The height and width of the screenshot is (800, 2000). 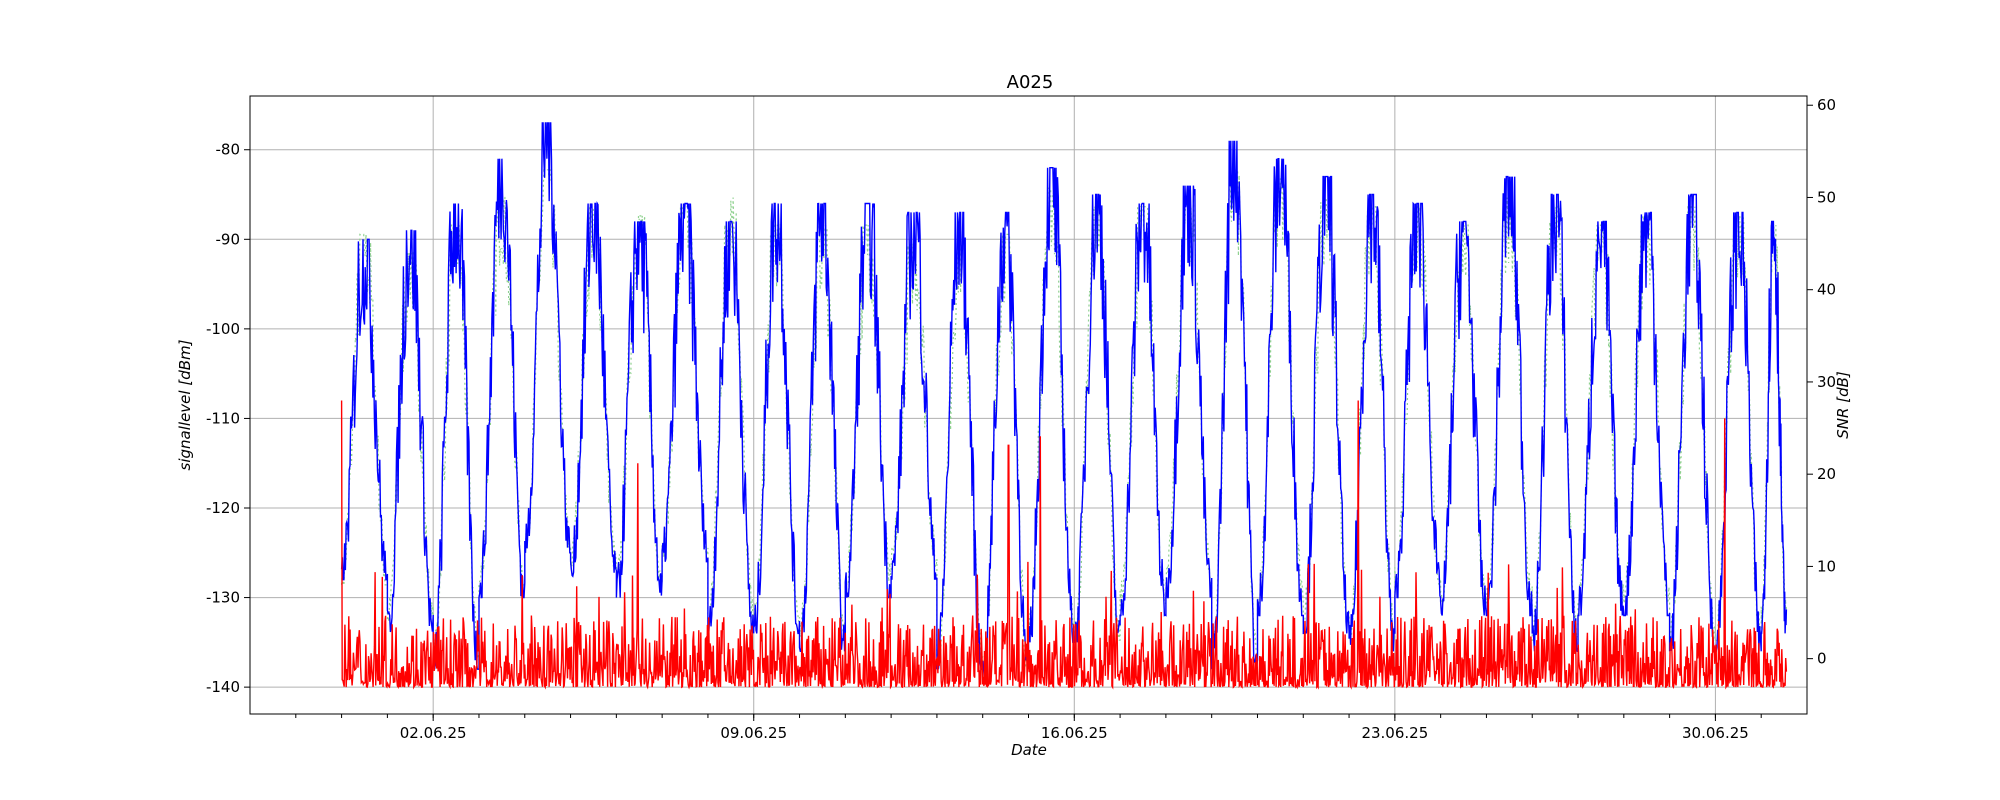 What do you see at coordinates (223, 508) in the screenshot?
I see `y-tick-label: -120` at bounding box center [223, 508].